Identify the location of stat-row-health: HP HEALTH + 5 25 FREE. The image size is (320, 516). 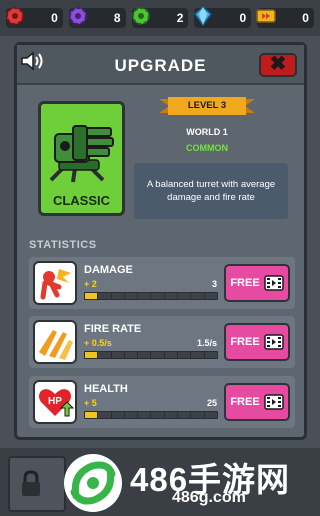
(162, 402).